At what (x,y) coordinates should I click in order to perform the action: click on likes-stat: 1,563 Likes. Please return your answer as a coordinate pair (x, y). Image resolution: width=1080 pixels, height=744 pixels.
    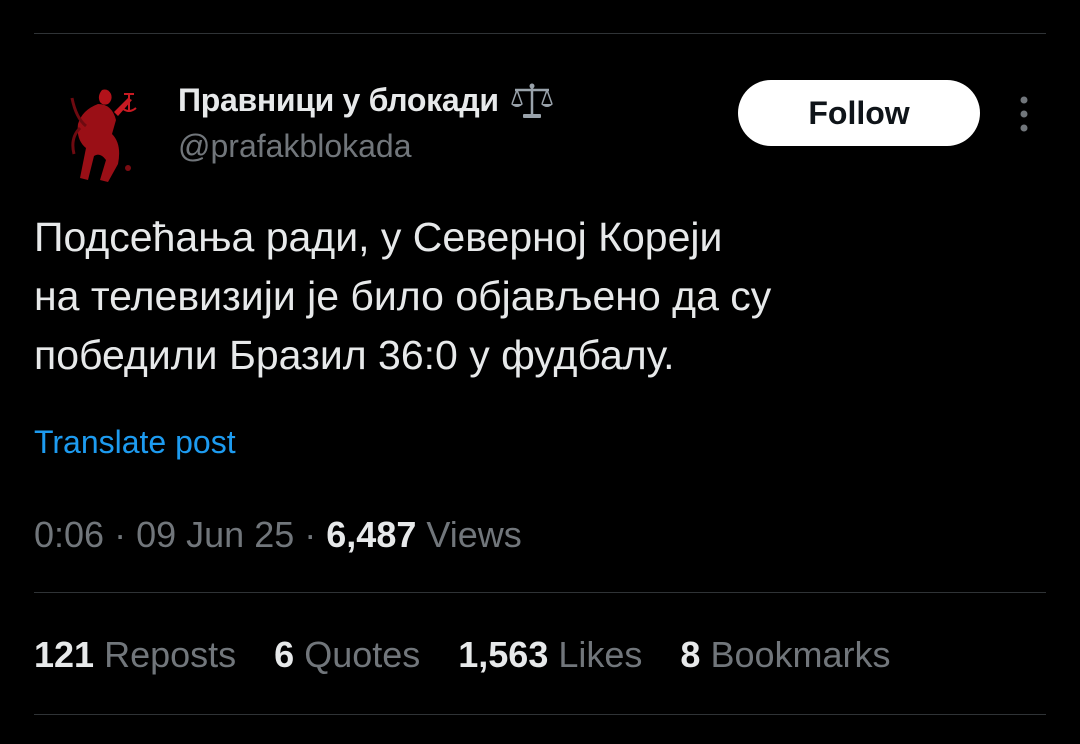
    Looking at the image, I should click on (550, 655).